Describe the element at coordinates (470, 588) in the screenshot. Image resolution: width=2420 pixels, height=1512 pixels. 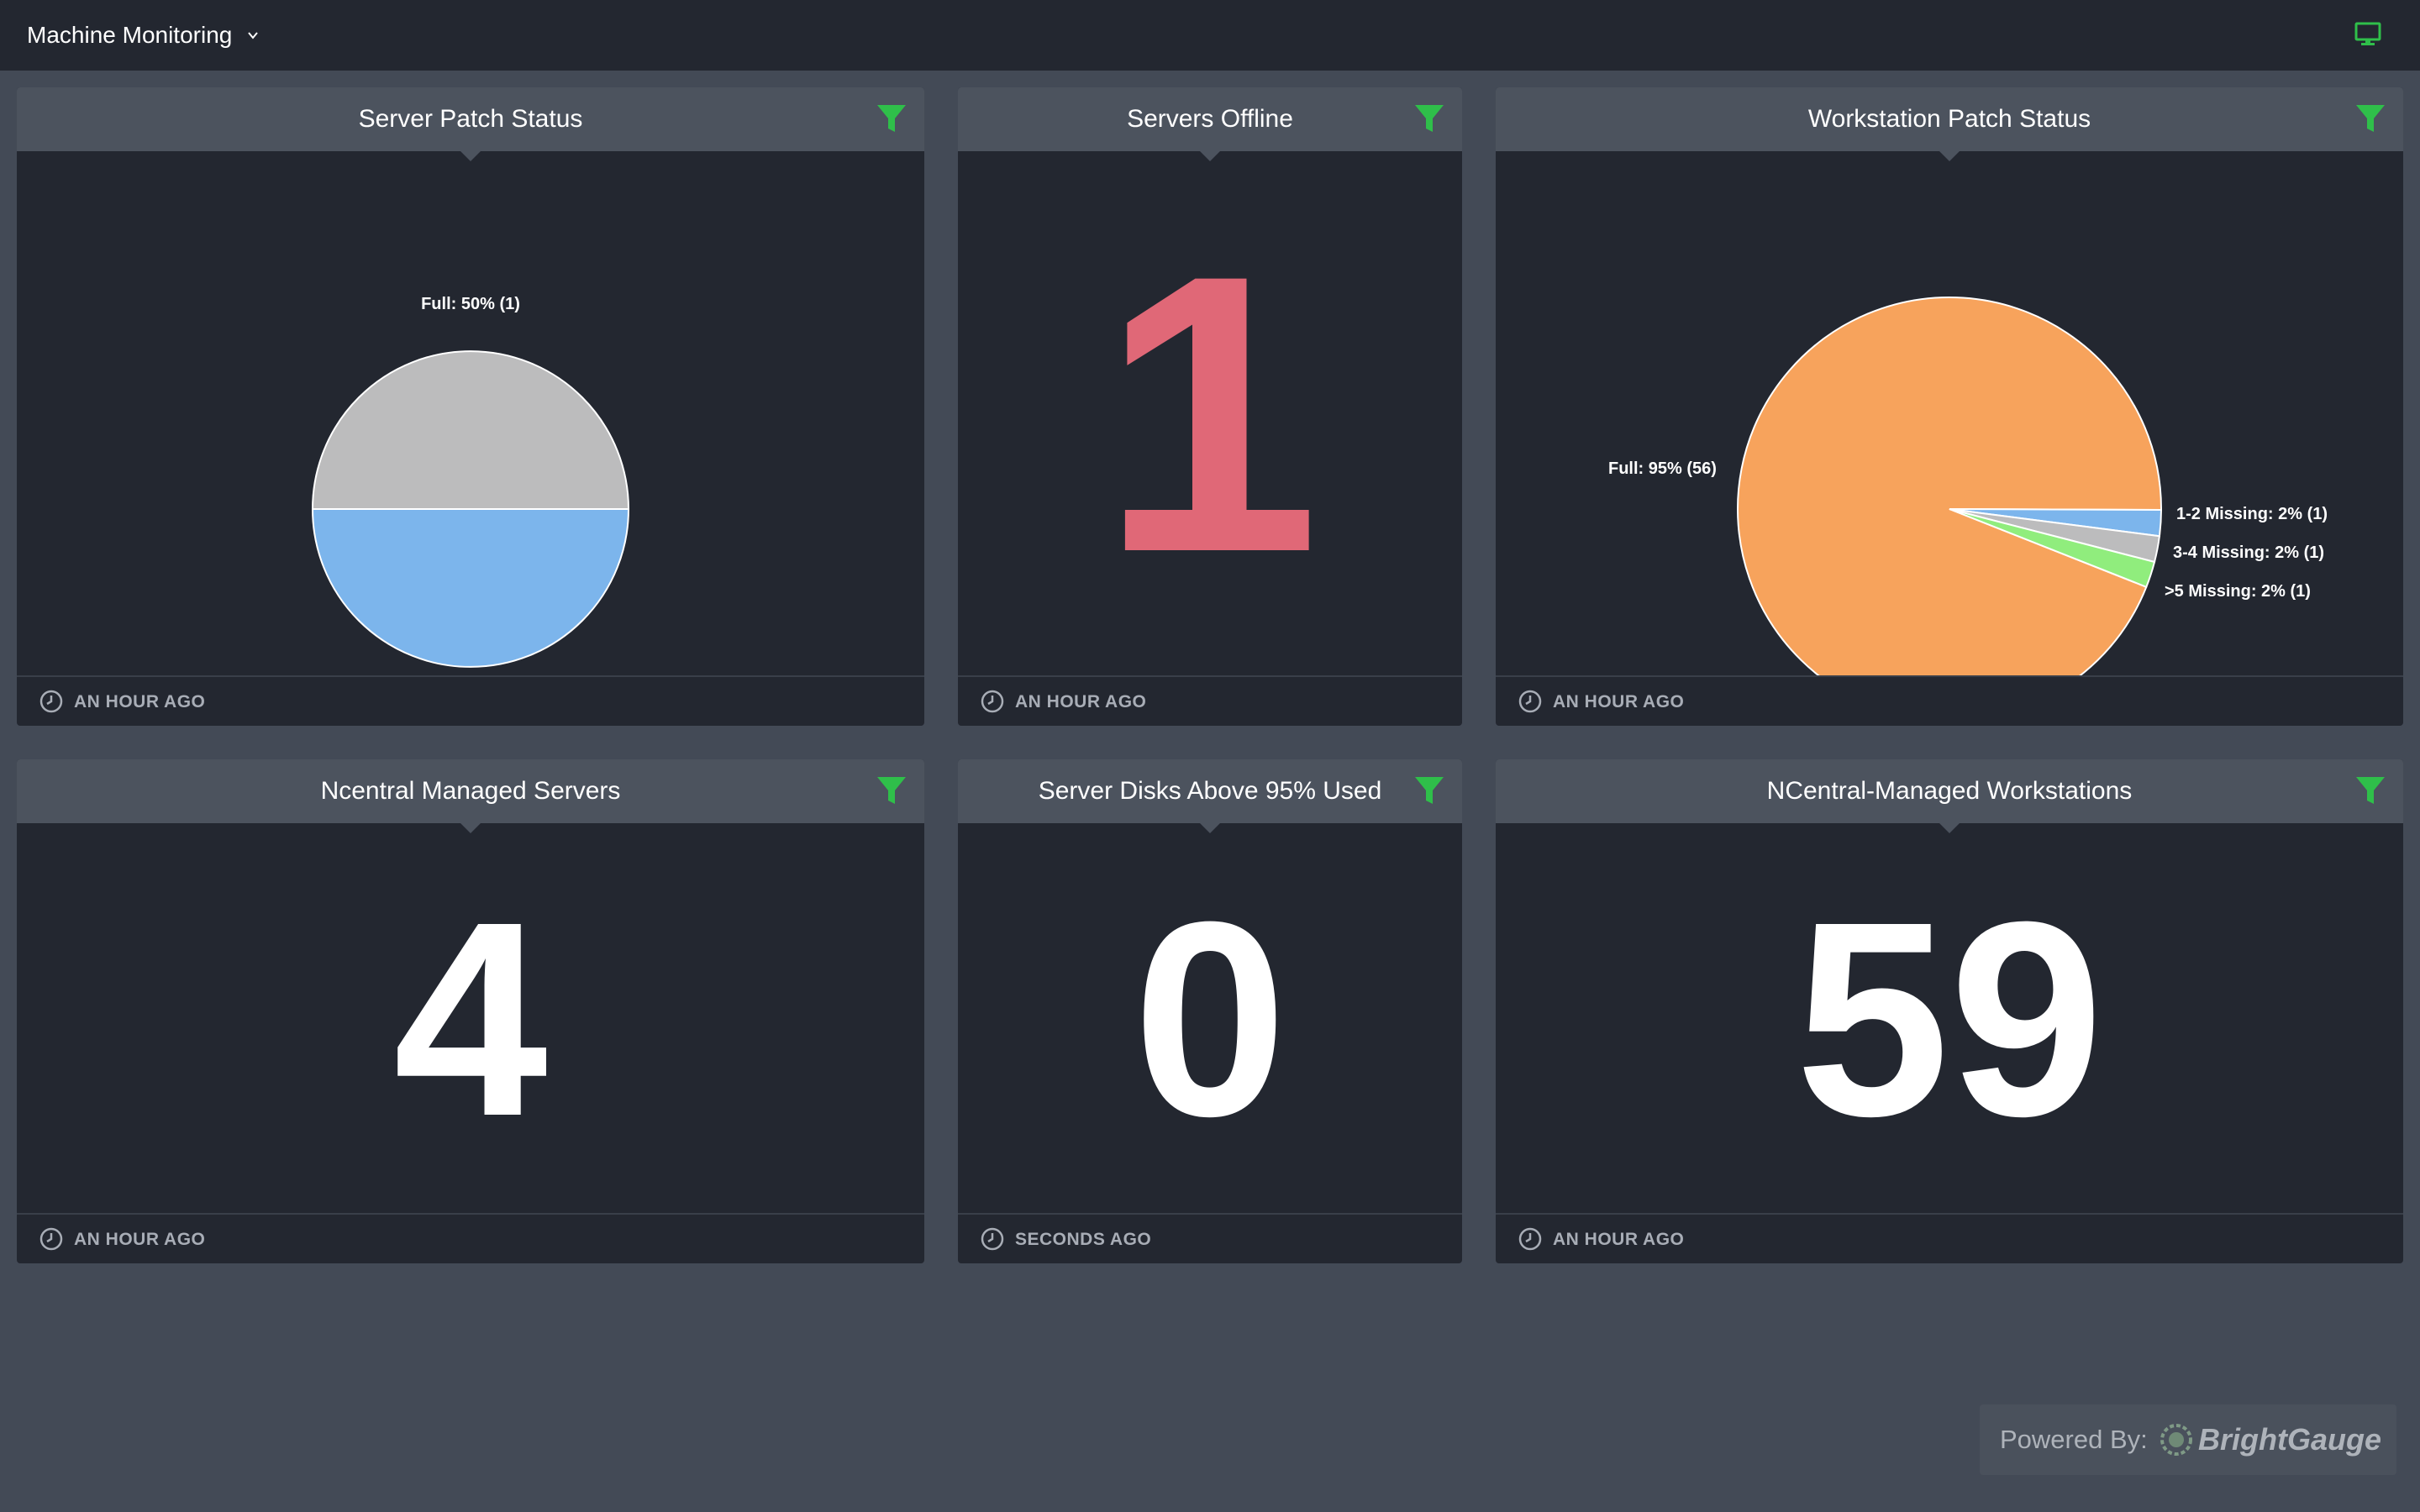
I see `pie-slice-1-2-missing` at that location.